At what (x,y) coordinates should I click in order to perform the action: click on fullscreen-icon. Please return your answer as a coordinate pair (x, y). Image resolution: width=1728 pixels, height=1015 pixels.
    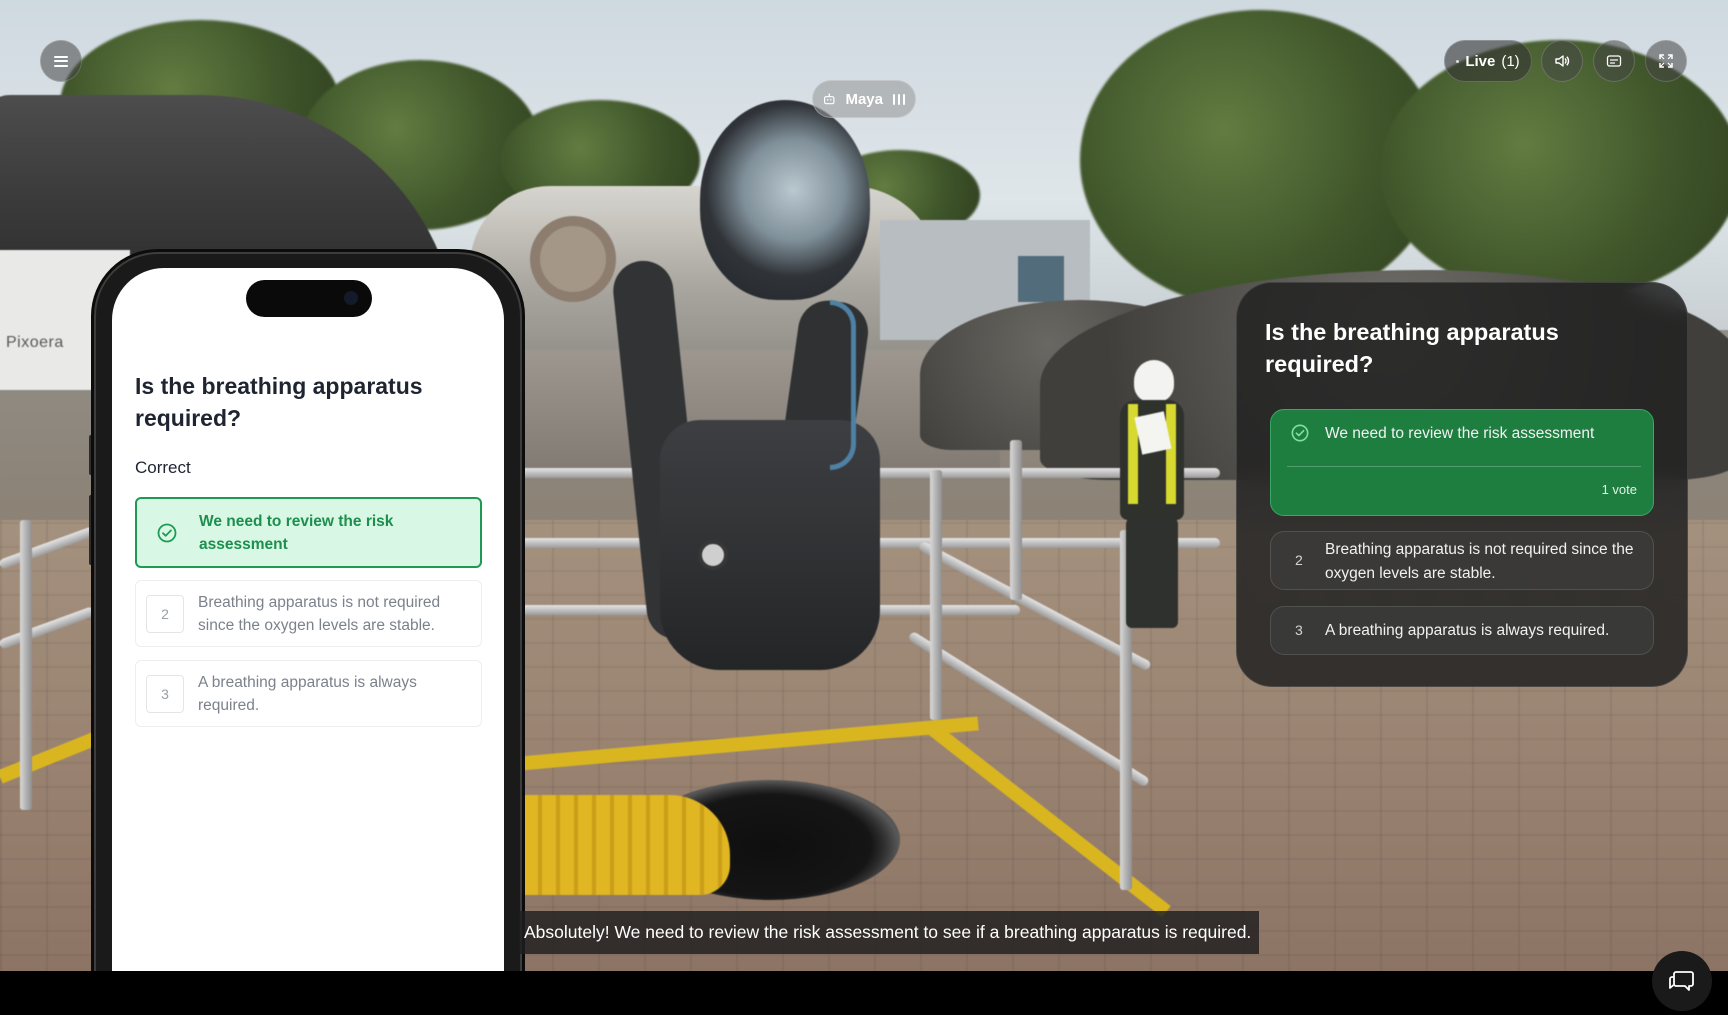
    Looking at the image, I should click on (1666, 61).